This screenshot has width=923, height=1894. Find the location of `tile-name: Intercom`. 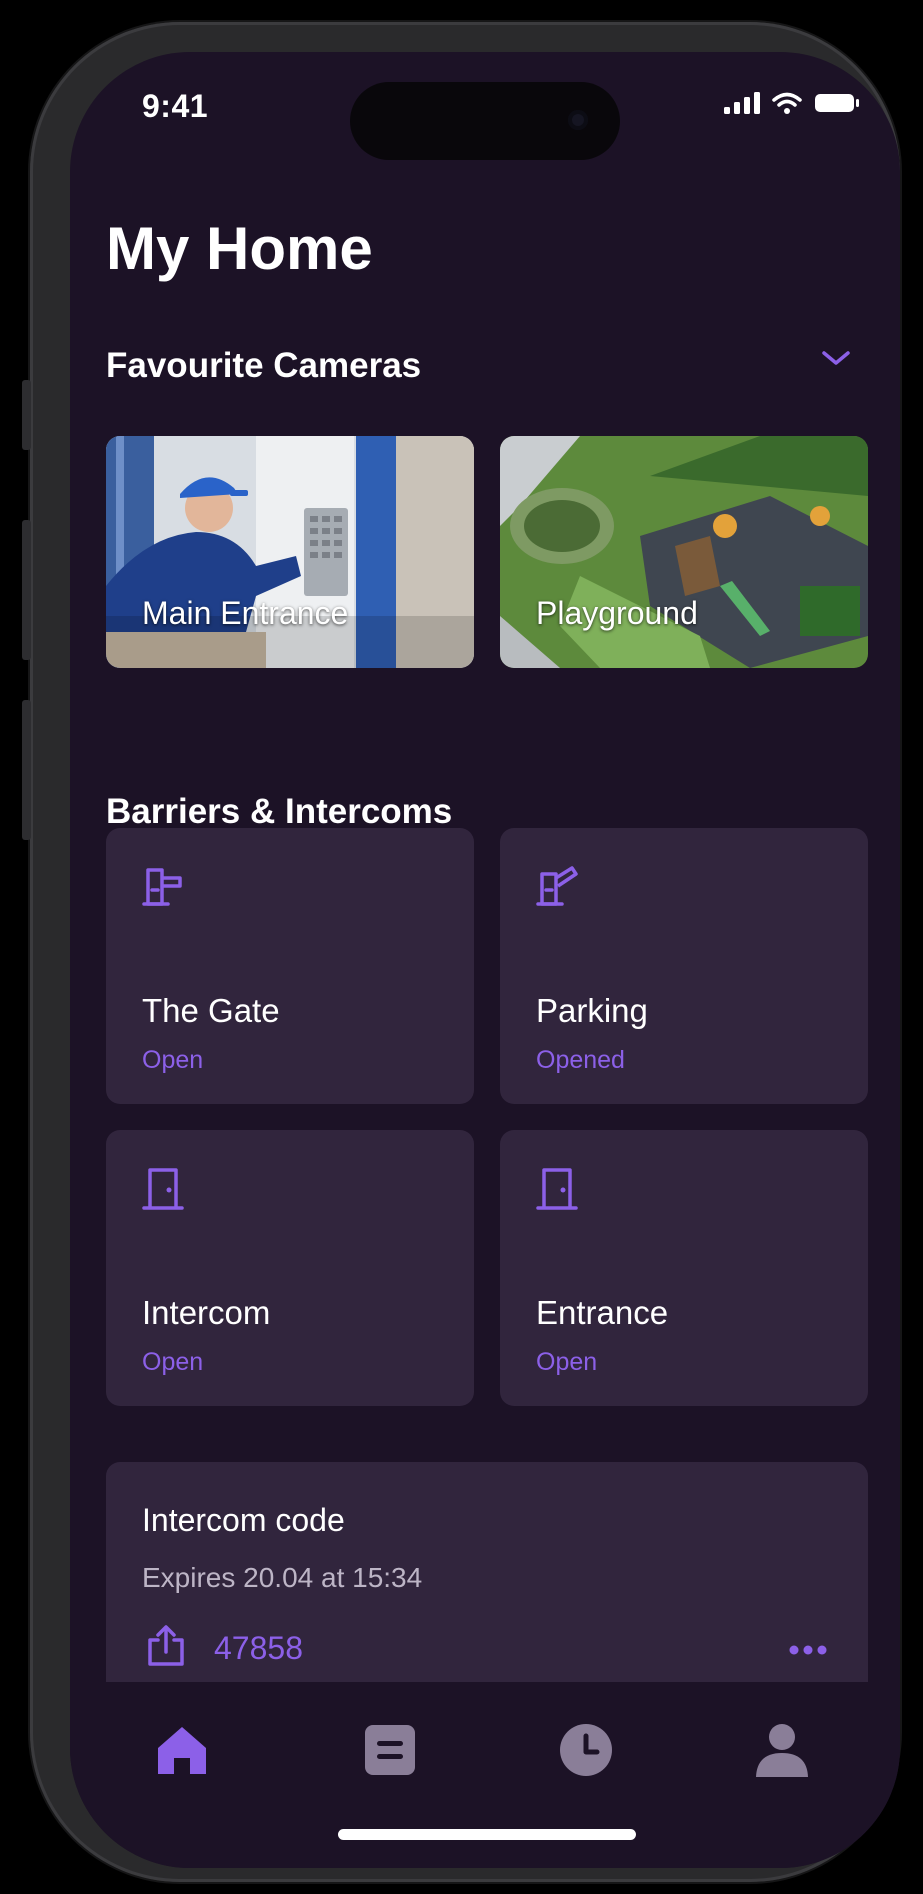

tile-name: Intercom is located at coordinates (206, 1312).